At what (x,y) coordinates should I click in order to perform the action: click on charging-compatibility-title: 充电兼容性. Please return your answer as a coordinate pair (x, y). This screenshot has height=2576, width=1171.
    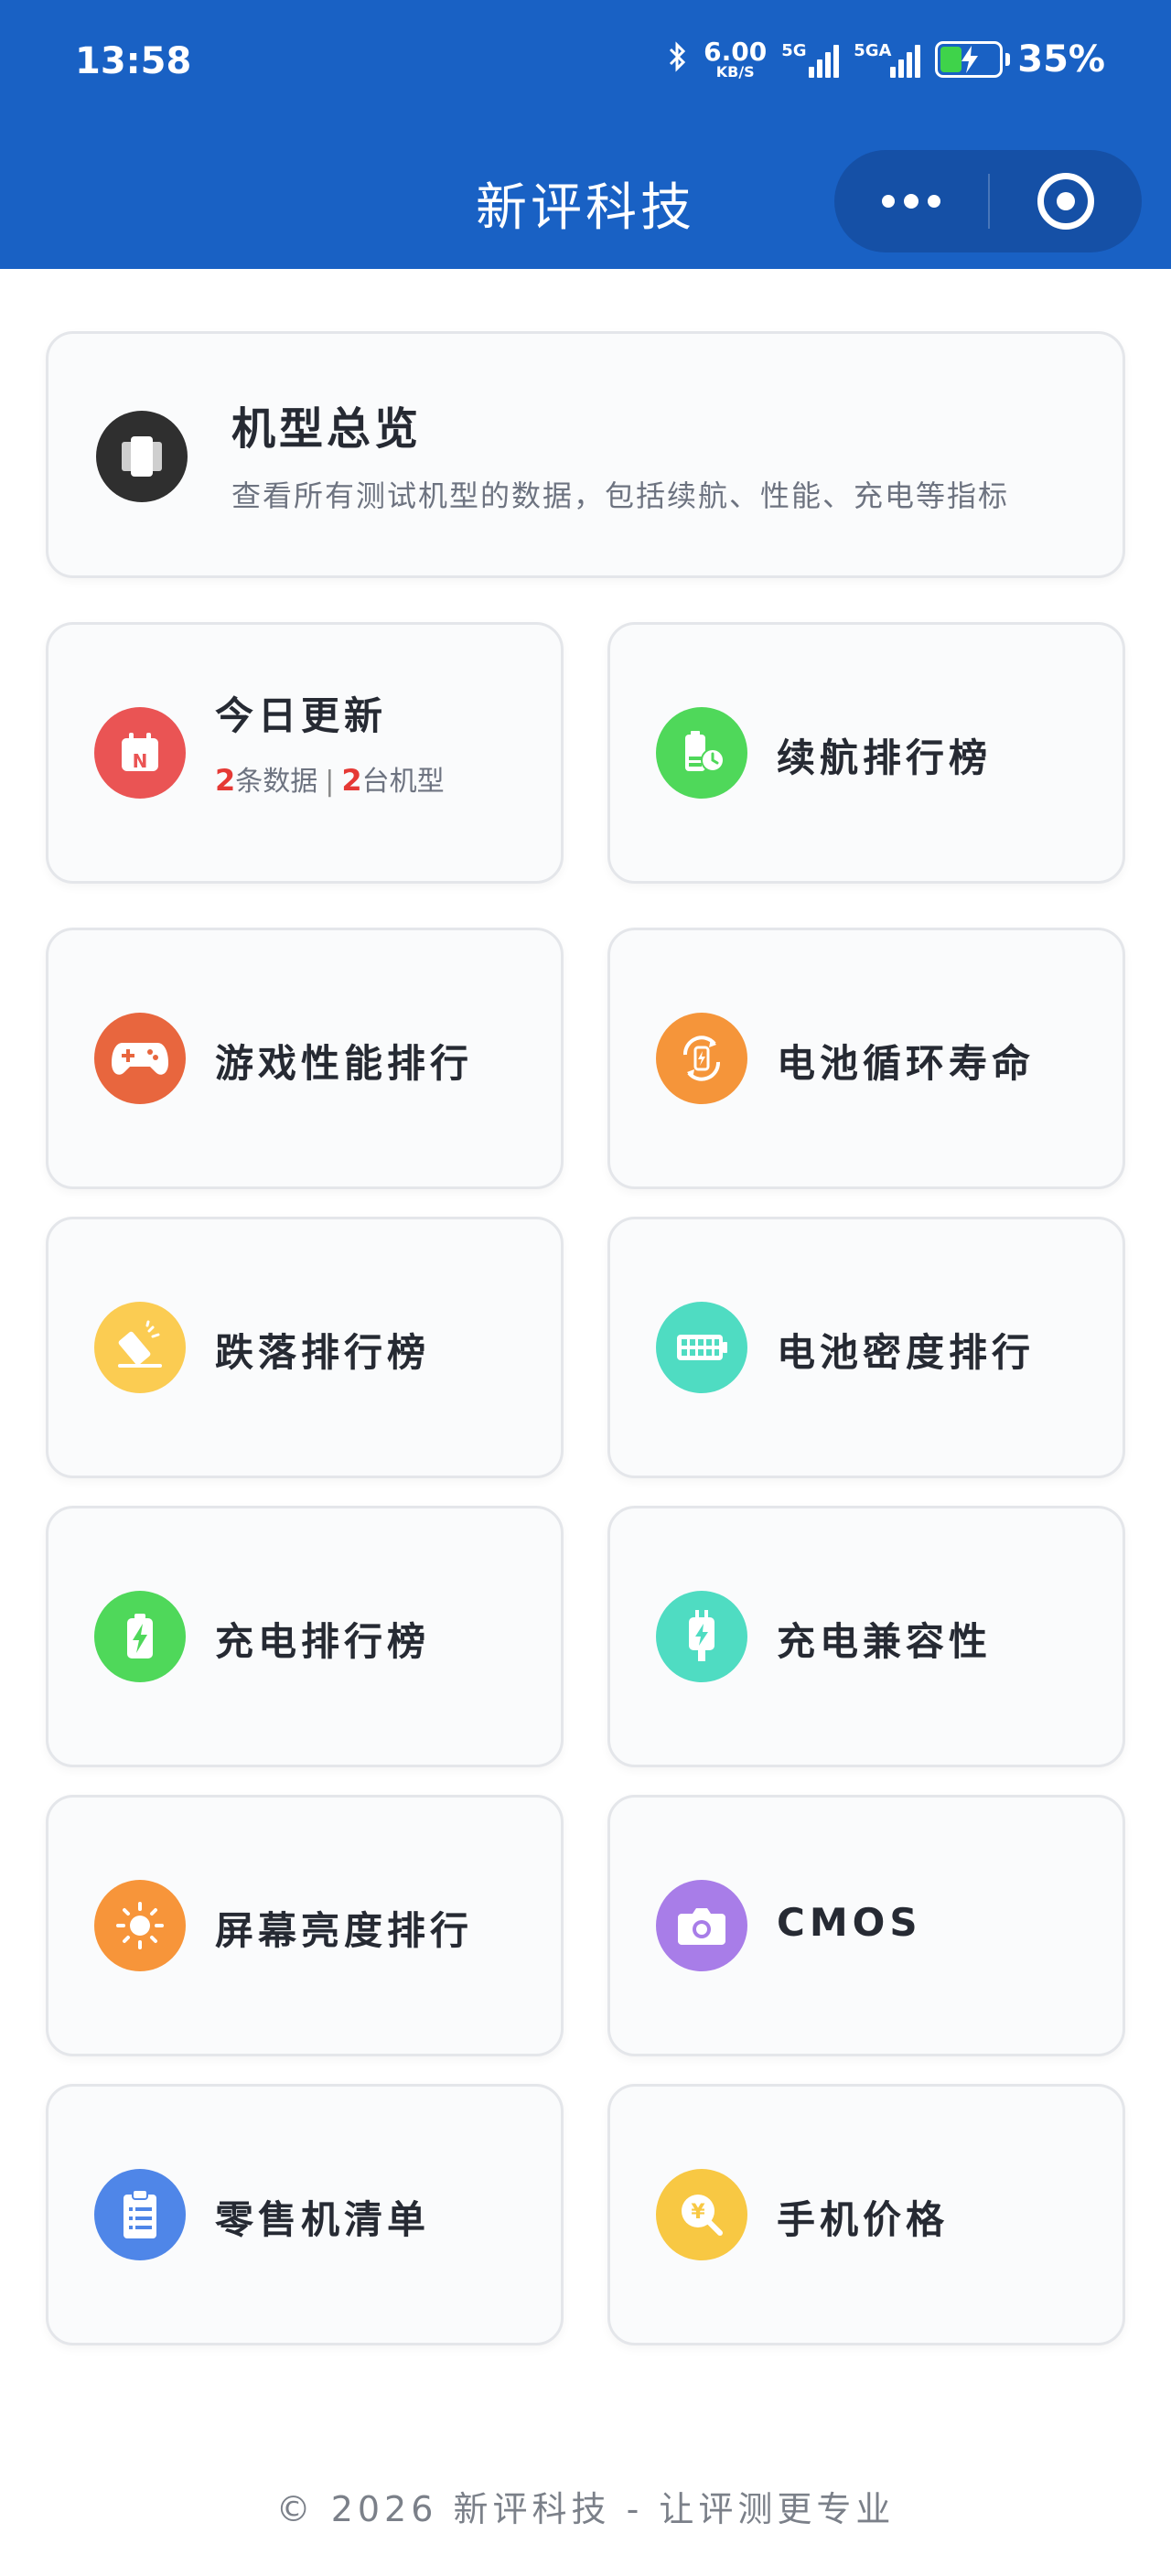
    Looking at the image, I should click on (885, 1642).